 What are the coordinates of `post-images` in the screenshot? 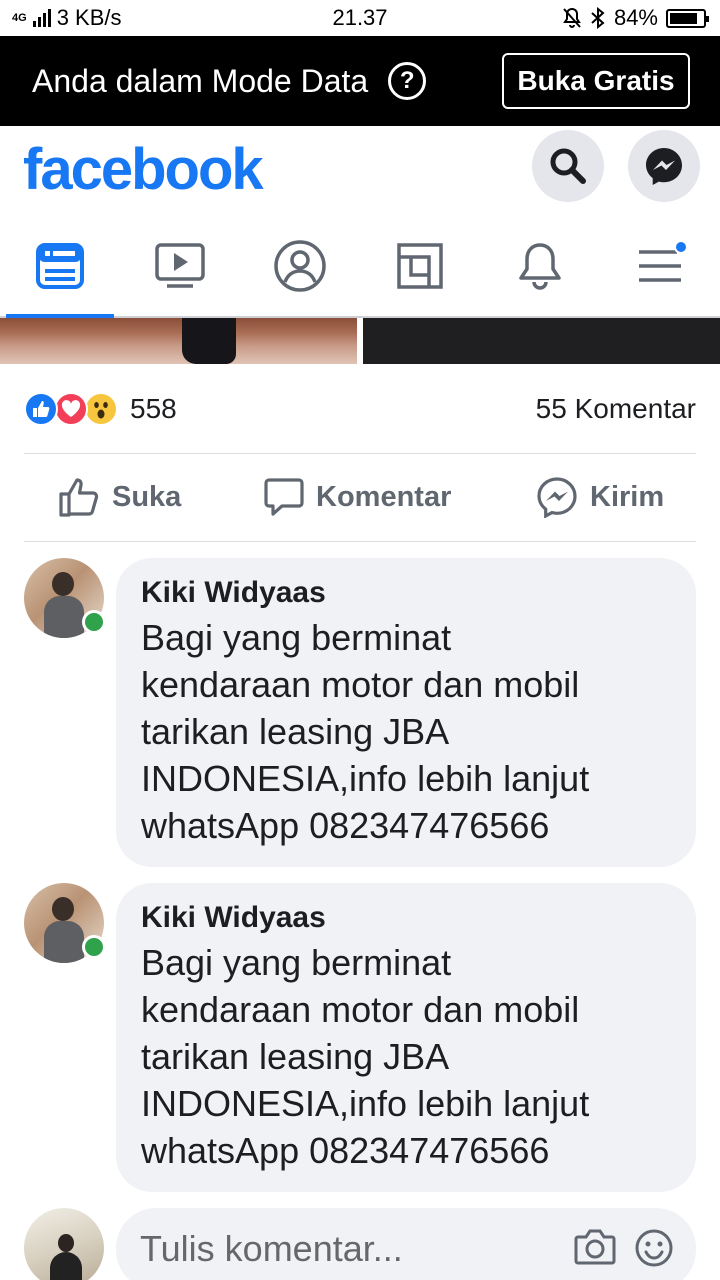 It's located at (360, 341).